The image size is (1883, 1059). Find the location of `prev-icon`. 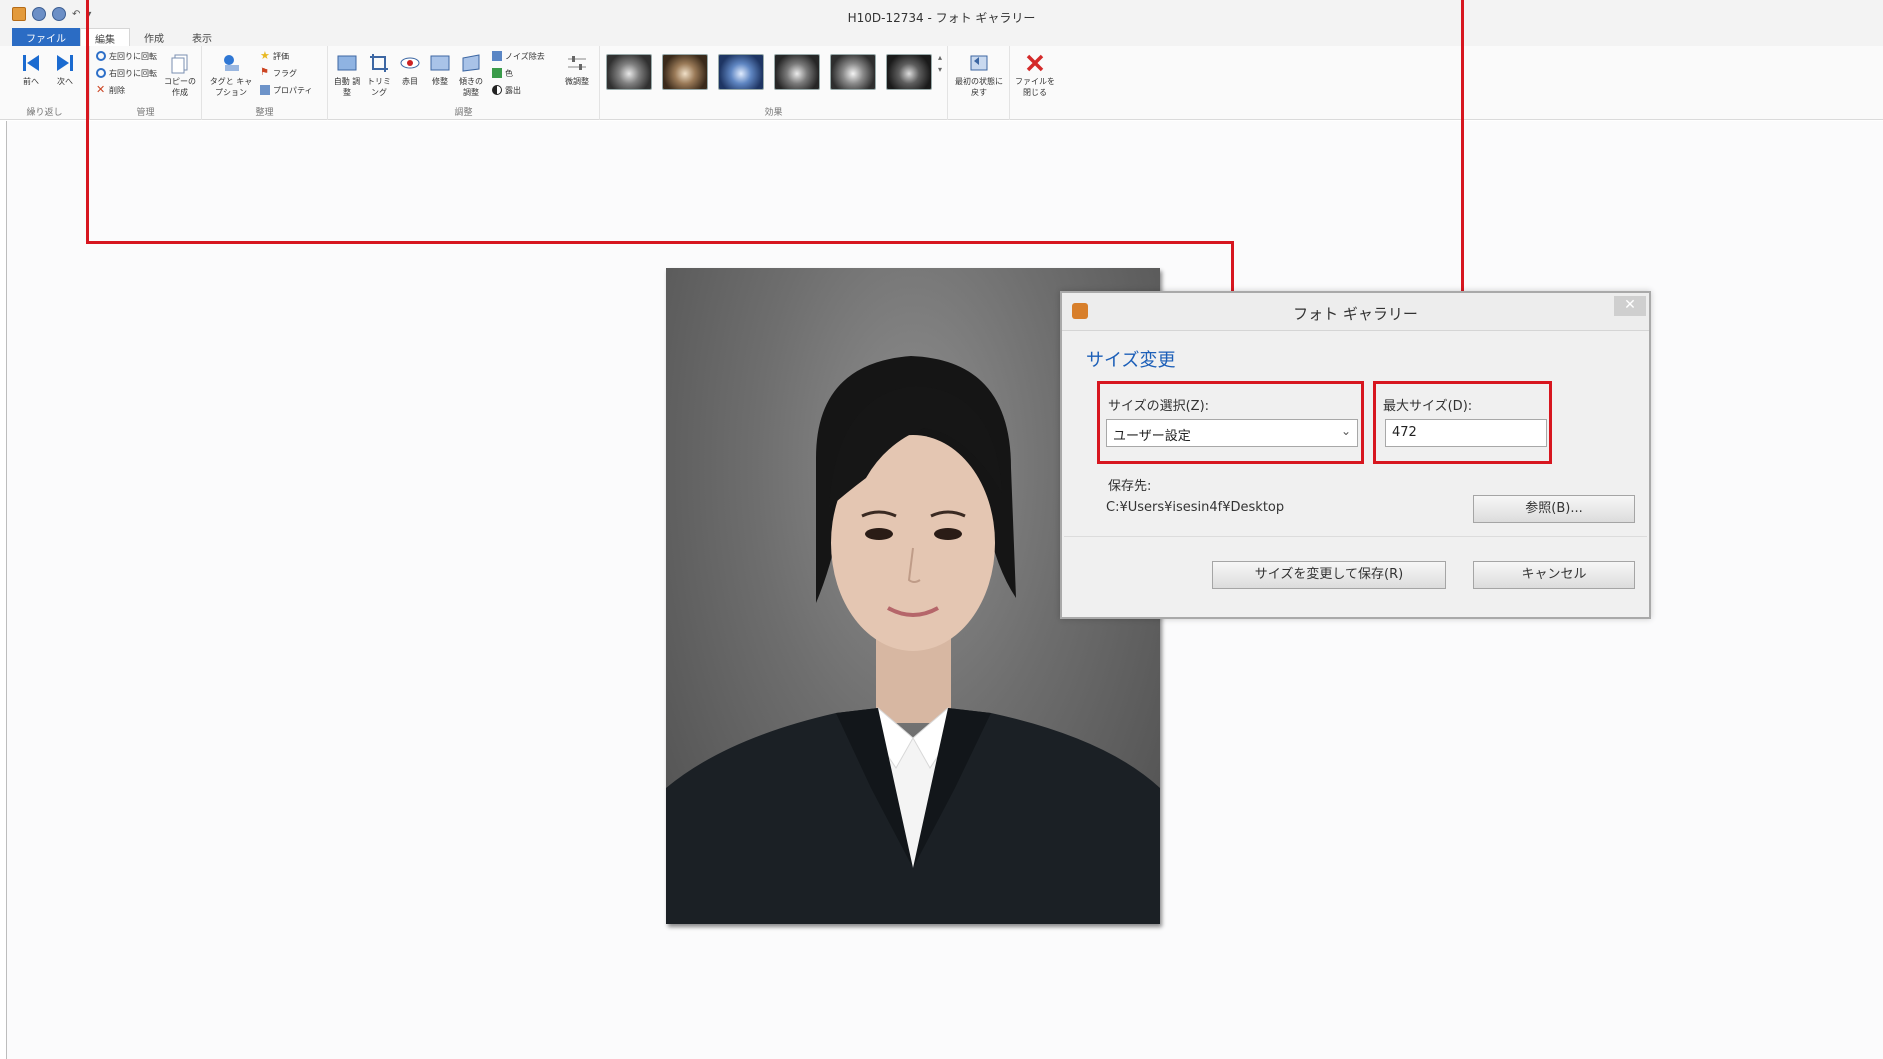

prev-icon is located at coordinates (31, 63).